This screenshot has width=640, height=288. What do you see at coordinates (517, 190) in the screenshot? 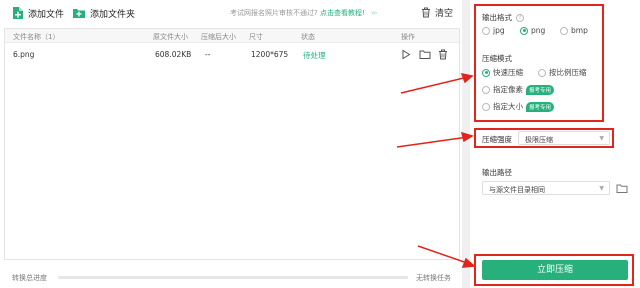
I see `output-path-value: 与源文件目录相同` at bounding box center [517, 190].